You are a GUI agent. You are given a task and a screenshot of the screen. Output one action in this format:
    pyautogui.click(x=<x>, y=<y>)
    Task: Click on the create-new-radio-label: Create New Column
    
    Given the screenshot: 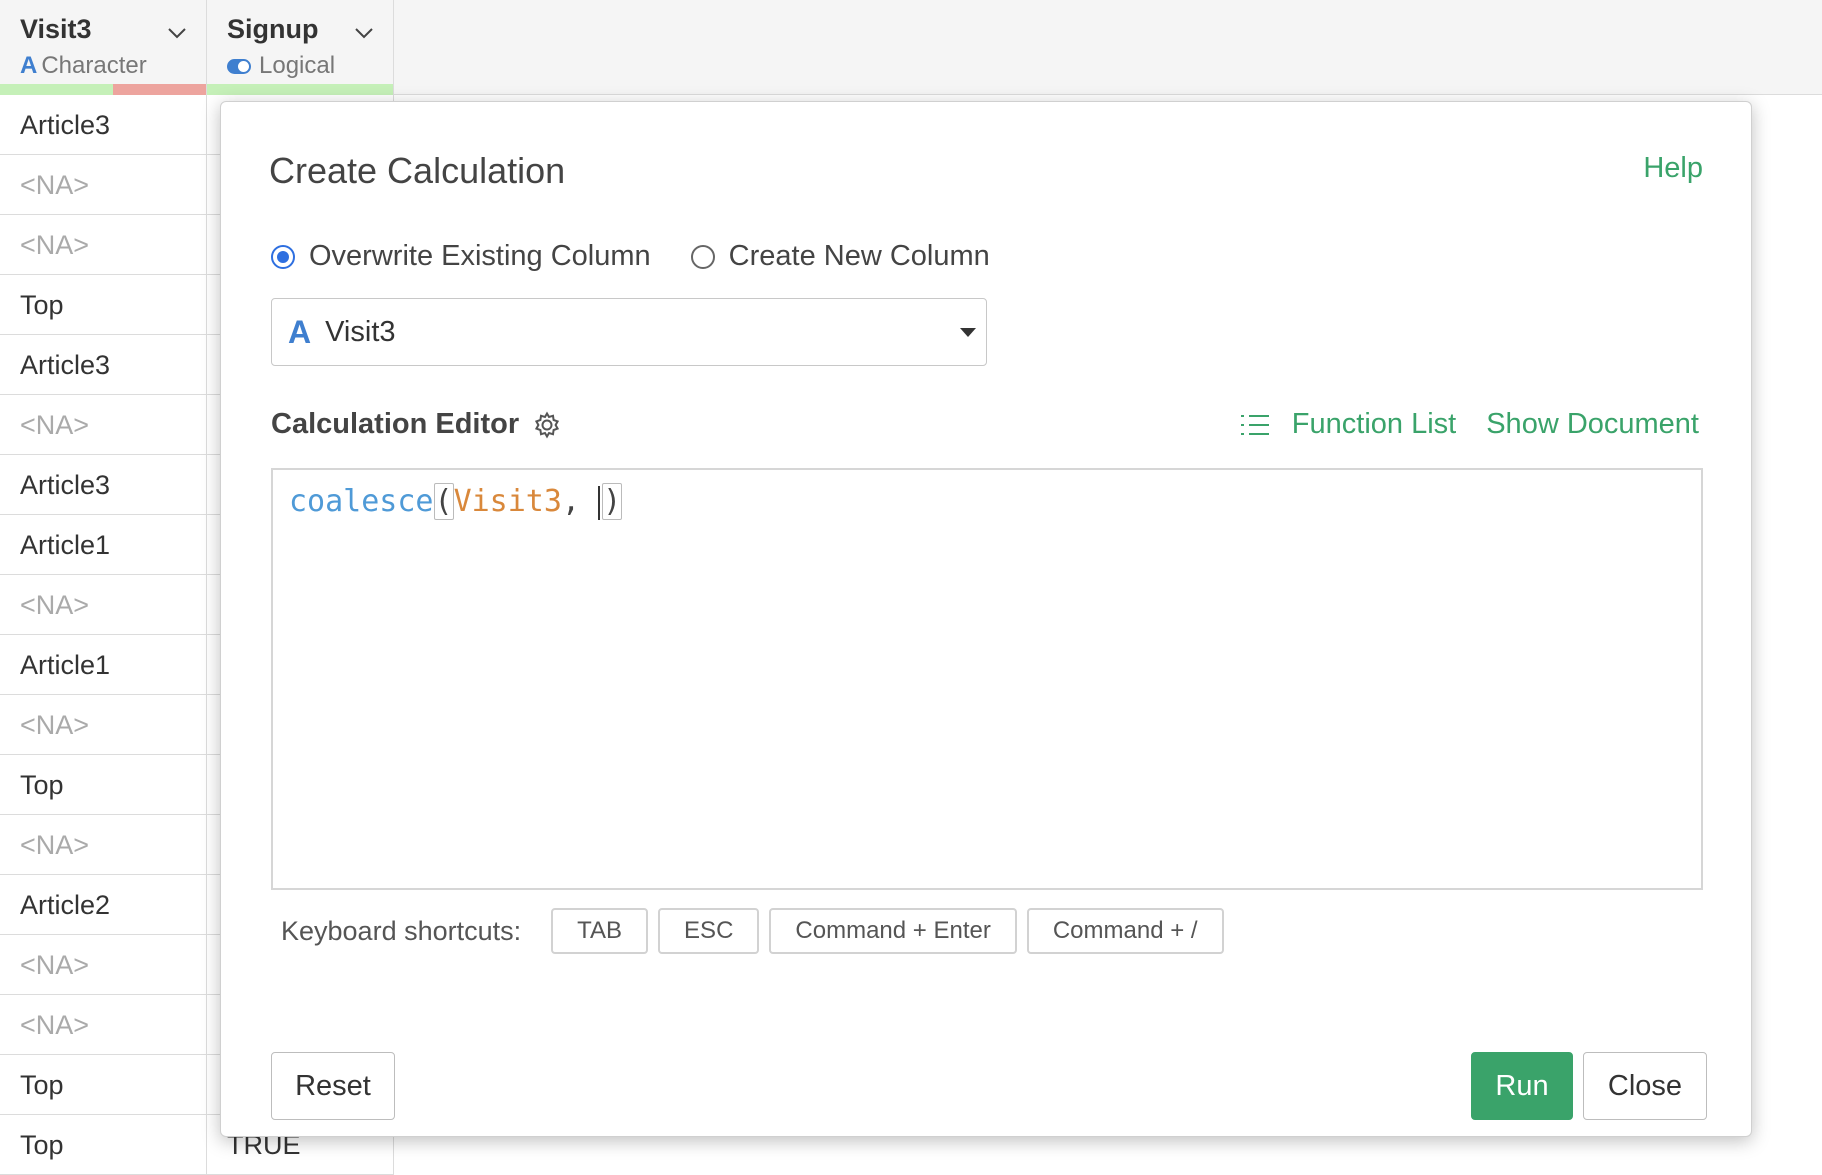 What is the action you would take?
    pyautogui.click(x=859, y=256)
    